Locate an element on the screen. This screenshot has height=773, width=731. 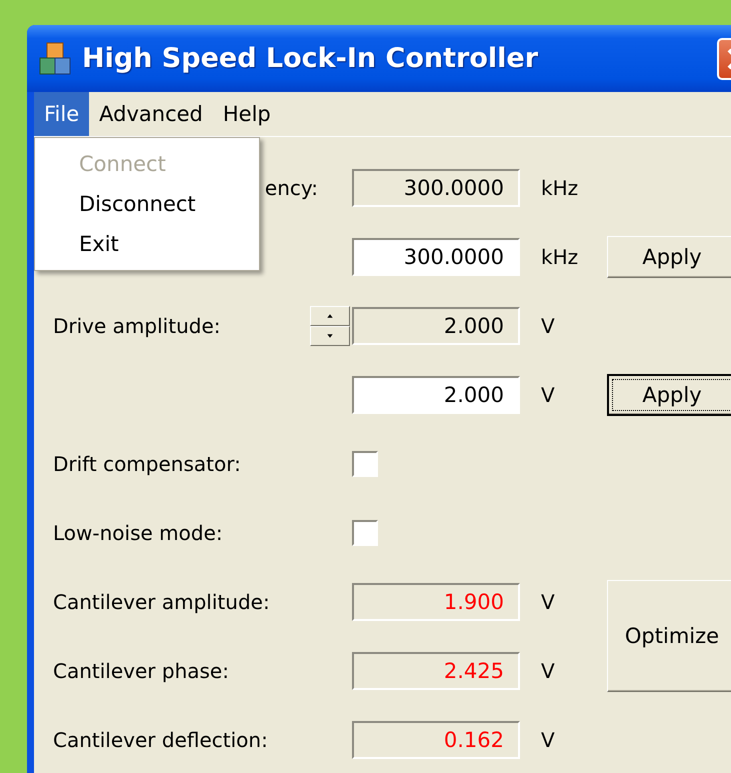
readout-field: 300.0000 is located at coordinates (436, 187).